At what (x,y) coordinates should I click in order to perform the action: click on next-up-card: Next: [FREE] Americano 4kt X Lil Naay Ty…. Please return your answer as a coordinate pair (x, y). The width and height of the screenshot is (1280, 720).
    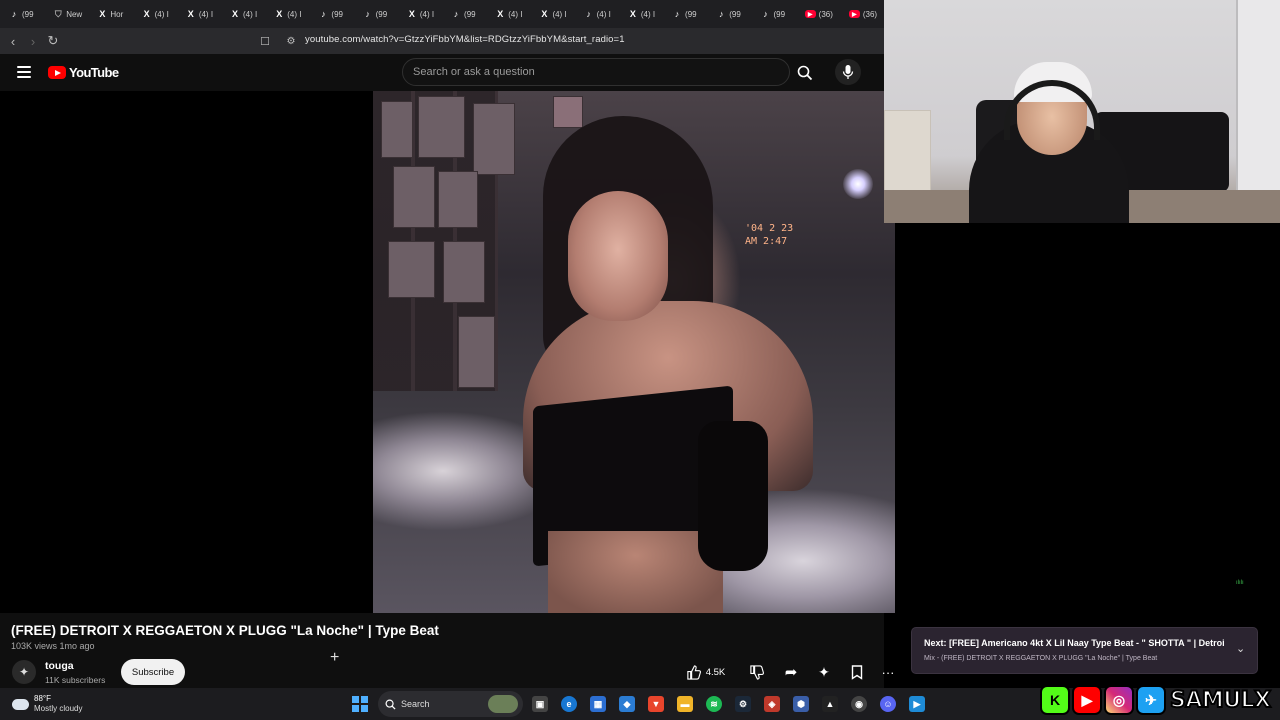
    Looking at the image, I should click on (1084, 650).